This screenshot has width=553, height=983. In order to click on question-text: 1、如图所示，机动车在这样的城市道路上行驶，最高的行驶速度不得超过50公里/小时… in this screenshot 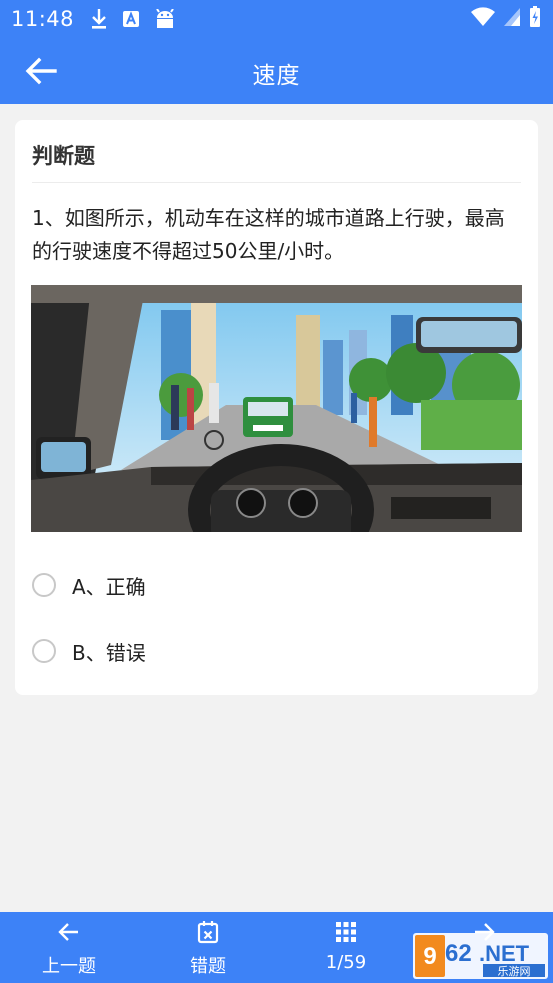, I will do `click(268, 234)`.